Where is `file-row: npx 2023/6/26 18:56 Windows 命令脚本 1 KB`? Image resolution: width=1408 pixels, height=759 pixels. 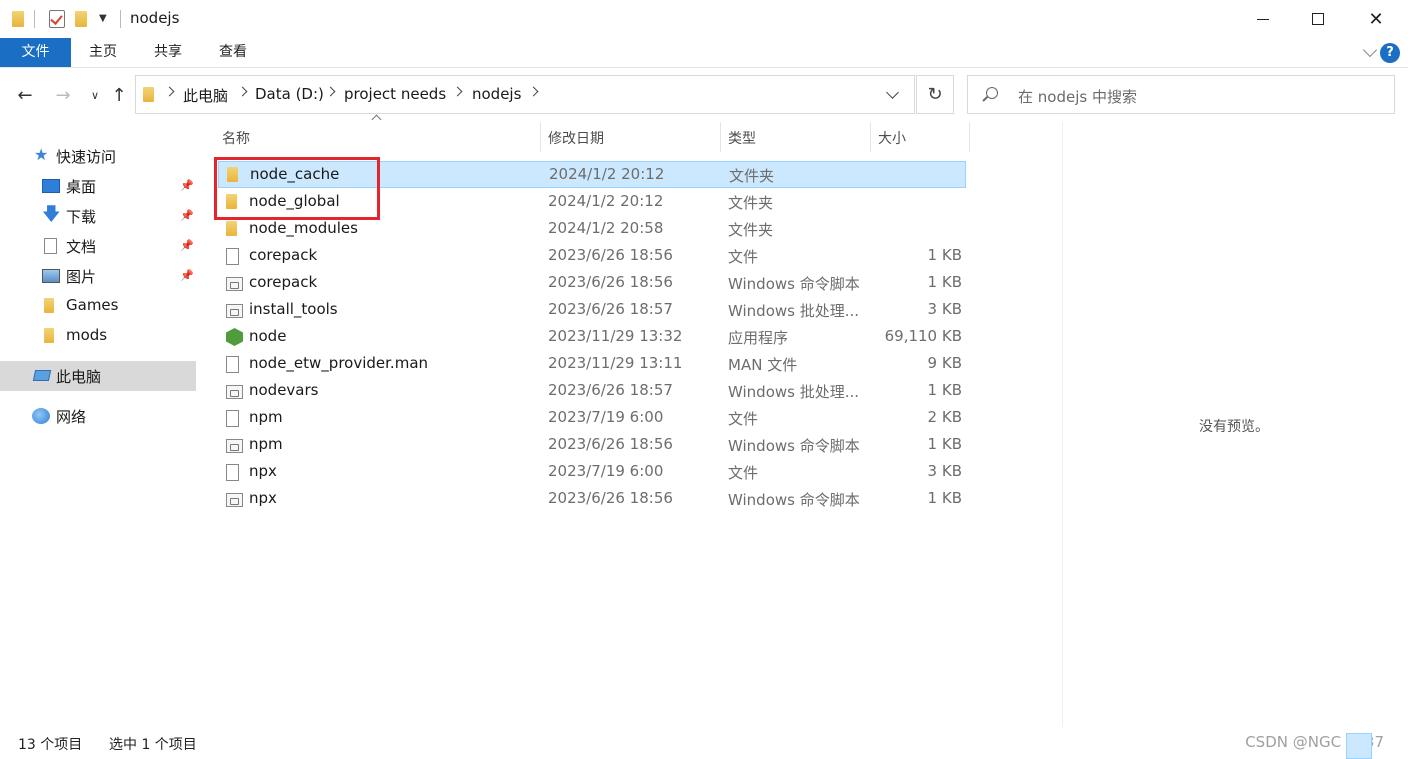 file-row: npx 2023/6/26 18:56 Windows 命令脚本 1 KB is located at coordinates (592, 499).